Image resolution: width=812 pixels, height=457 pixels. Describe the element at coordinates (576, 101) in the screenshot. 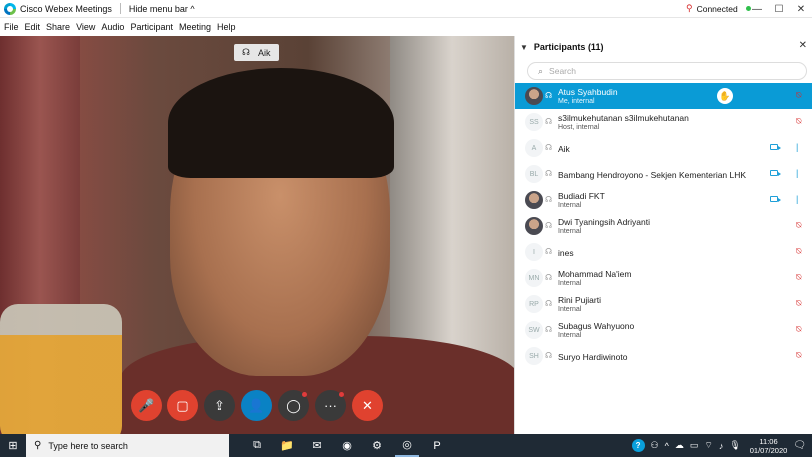

I see `participant-role: Me, internal` at that location.